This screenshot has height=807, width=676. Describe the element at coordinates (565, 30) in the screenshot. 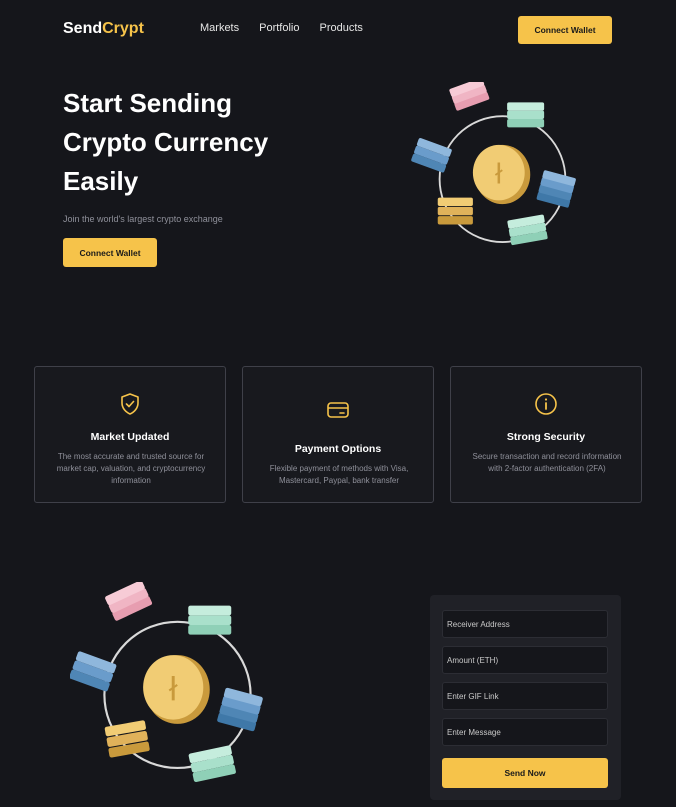

I see `nav-connect-wallet-button: Connect Wallet` at that location.